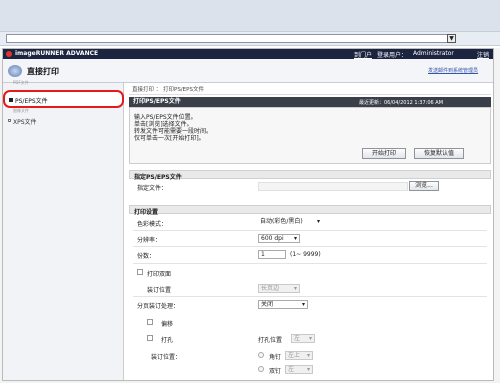 The image size is (500, 383). What do you see at coordinates (401, 103) in the screenshot?
I see `last-updated: 最近更新：06/04/2012 1:37:06 AM` at bounding box center [401, 103].